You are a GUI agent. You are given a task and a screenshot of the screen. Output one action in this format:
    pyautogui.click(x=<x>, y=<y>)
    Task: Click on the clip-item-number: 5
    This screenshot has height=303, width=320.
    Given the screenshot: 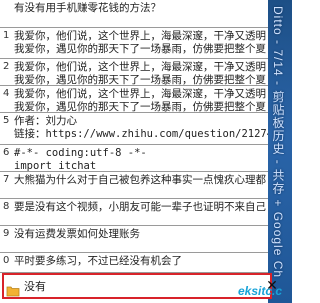 What is the action you would take?
    pyautogui.click(x=6, y=120)
    